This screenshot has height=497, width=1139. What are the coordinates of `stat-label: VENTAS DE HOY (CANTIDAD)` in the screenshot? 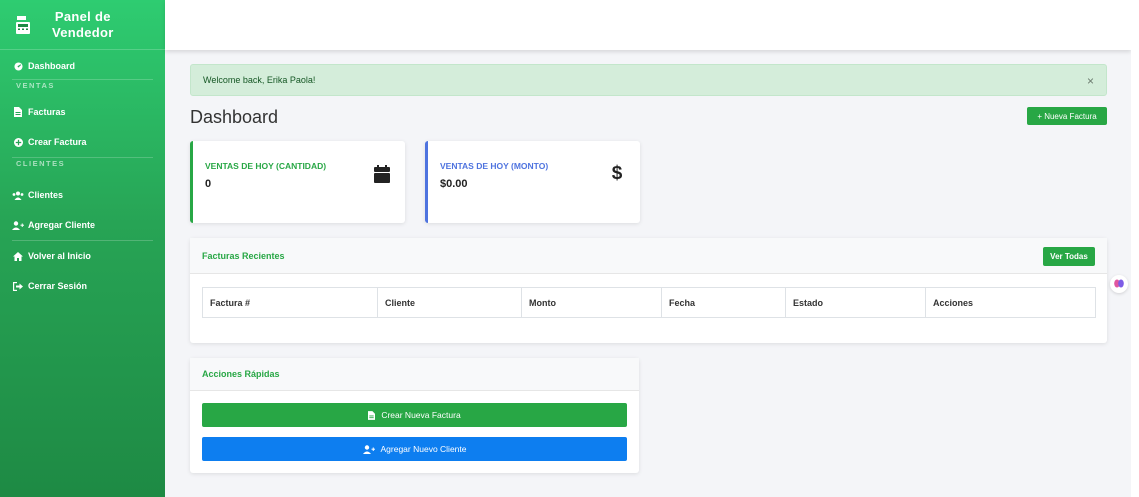 It's located at (266, 166).